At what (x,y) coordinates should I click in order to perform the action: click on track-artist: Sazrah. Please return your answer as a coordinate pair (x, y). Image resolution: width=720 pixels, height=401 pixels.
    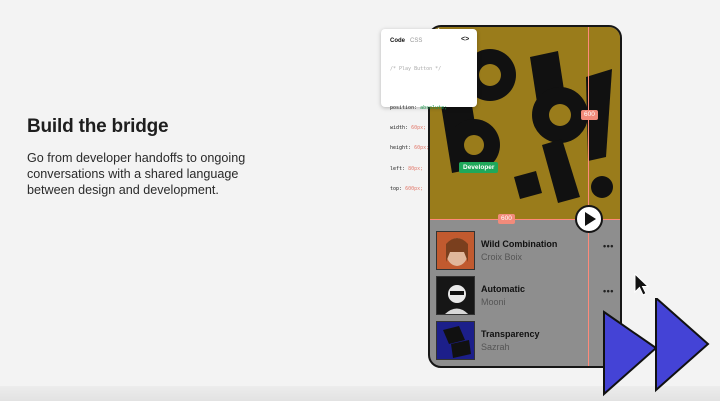
    Looking at the image, I should click on (495, 347).